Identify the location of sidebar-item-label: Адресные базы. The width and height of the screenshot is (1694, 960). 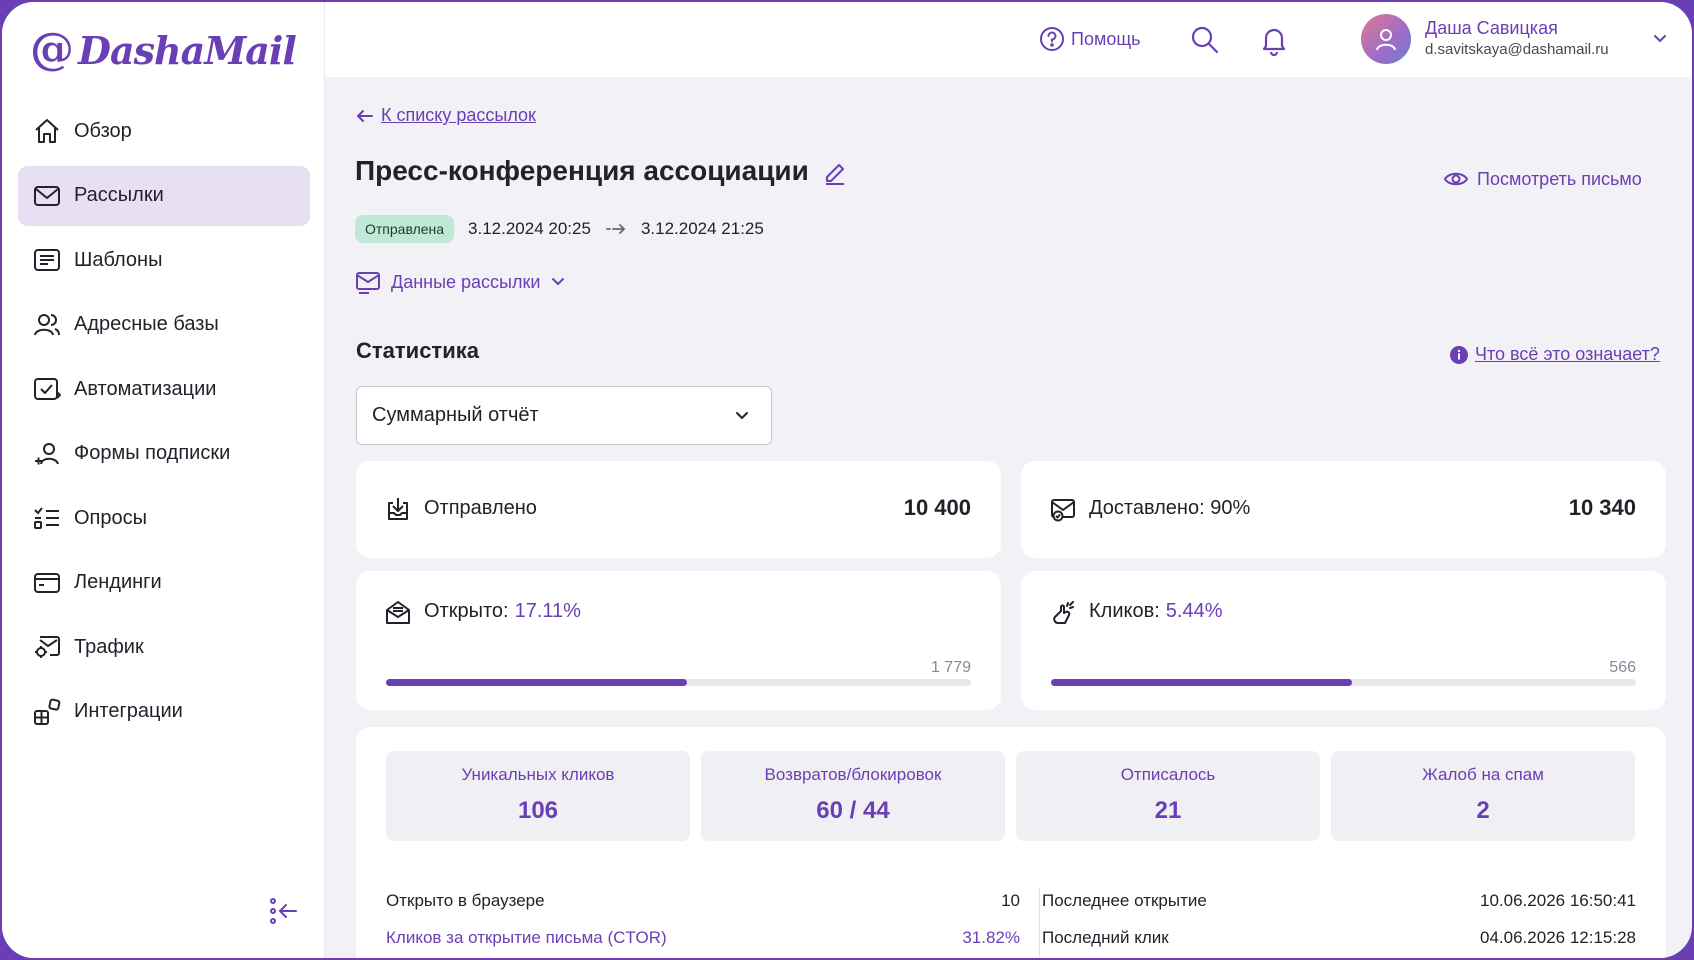
(146, 324).